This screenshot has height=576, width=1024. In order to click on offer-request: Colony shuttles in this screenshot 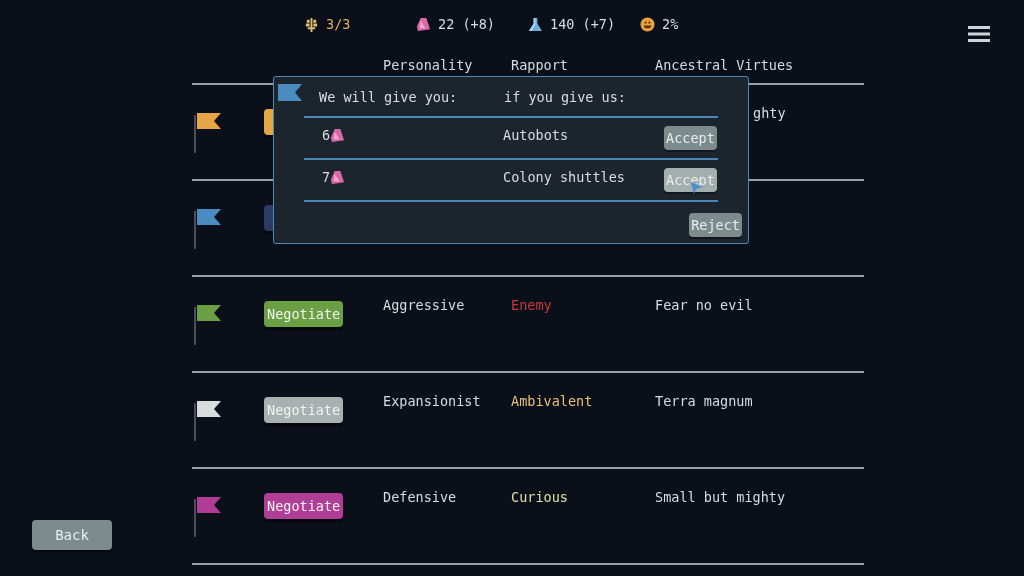, I will do `click(564, 177)`.